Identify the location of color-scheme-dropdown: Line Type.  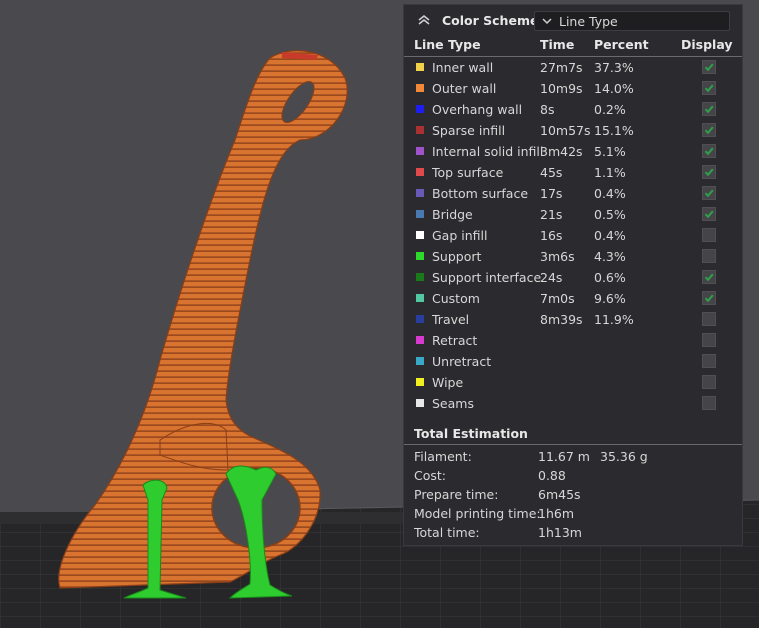
(632, 21).